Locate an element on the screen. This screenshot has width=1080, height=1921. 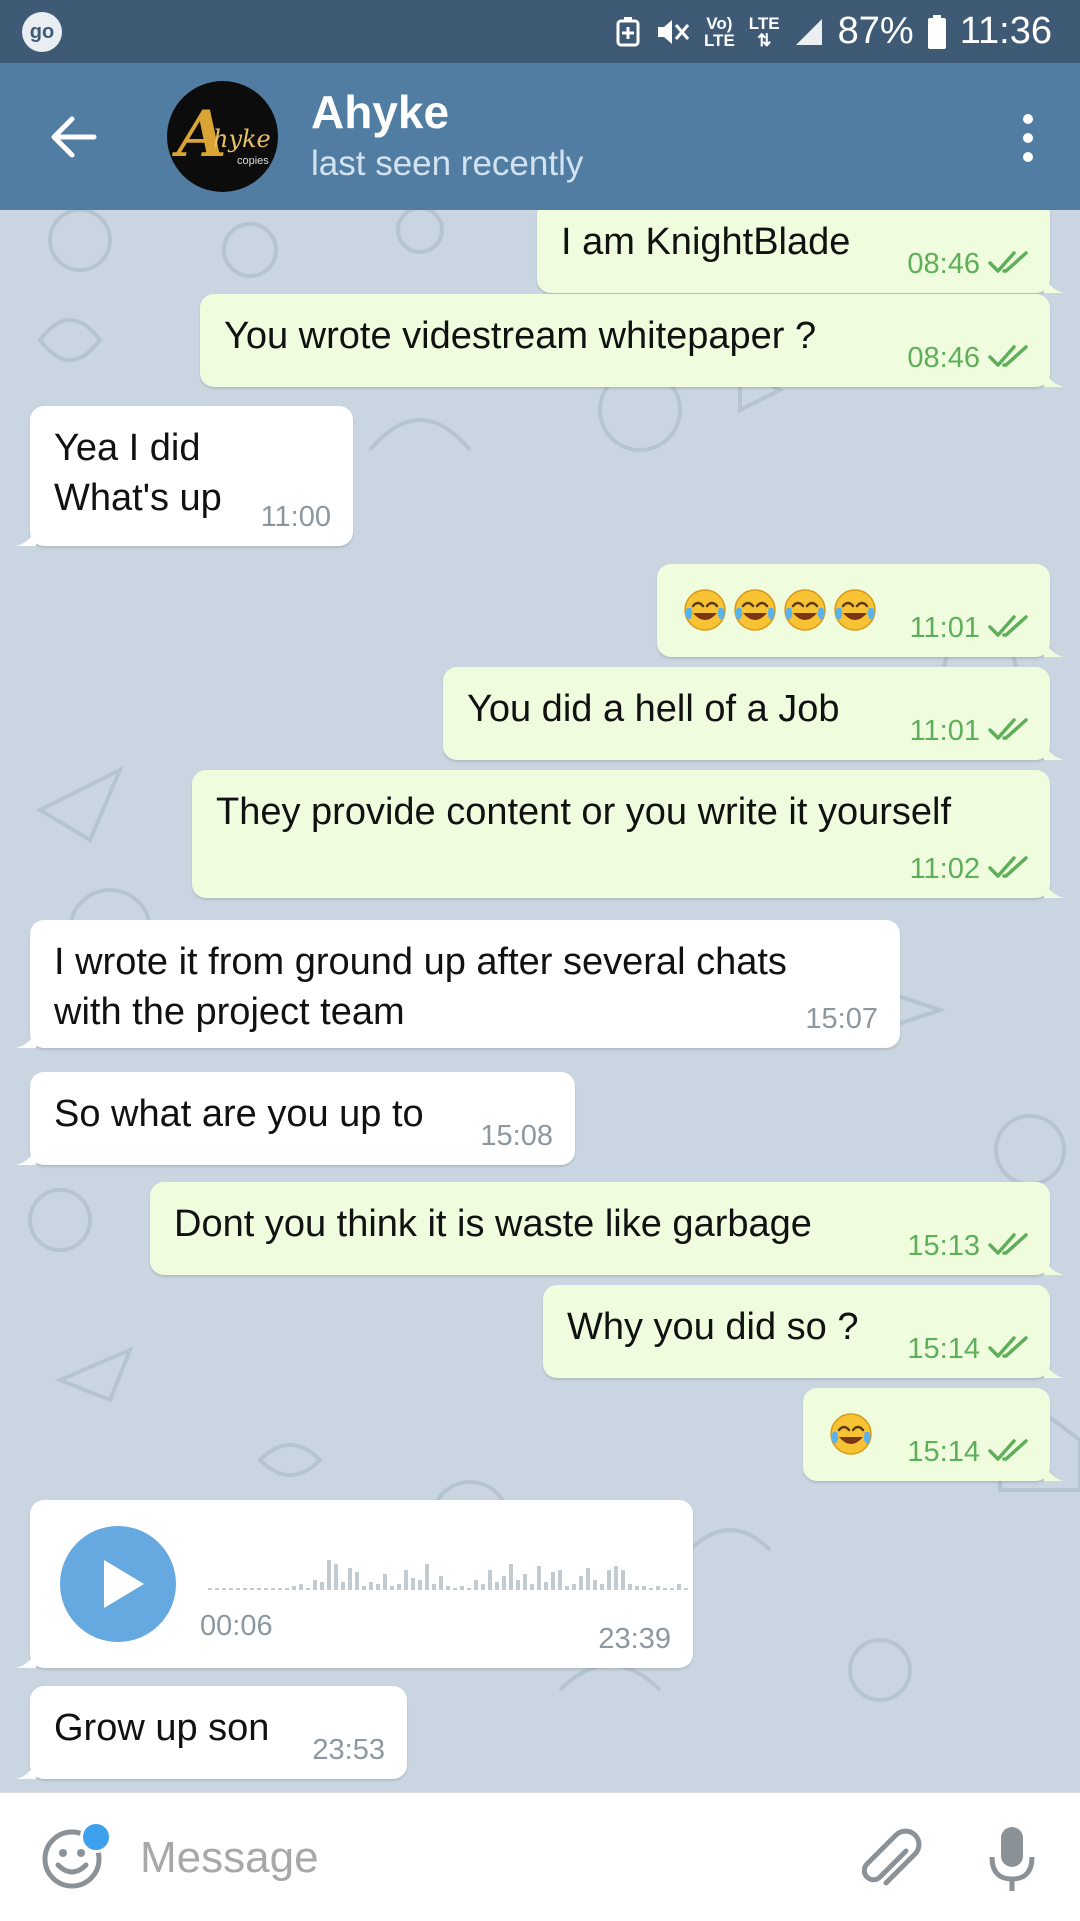
status-bar: go Vo) LTE LTE ⇅ 87% 11:36 is located at coordinates (540, 31).